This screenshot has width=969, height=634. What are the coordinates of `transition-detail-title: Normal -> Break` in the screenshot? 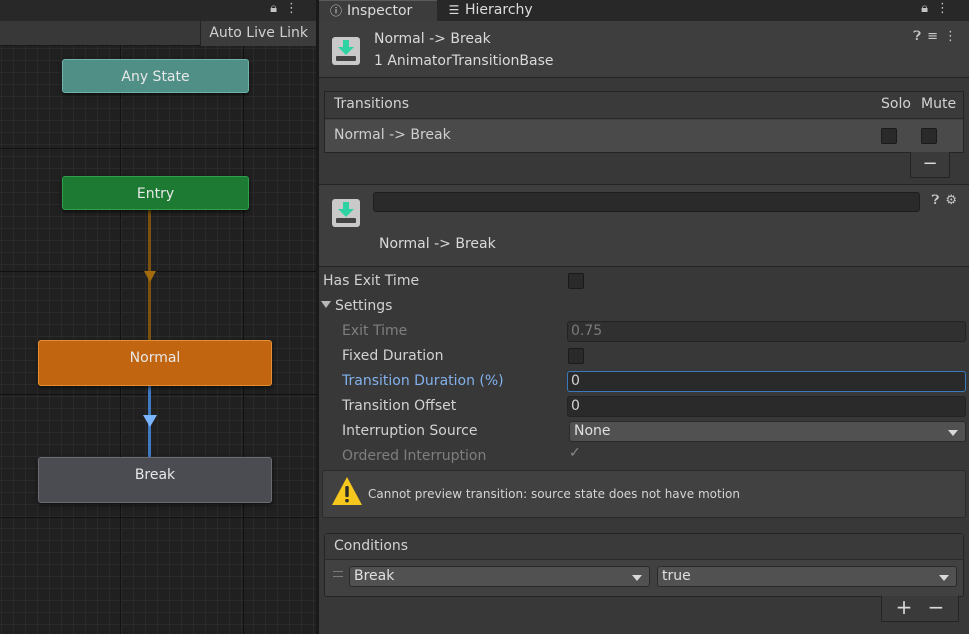 It's located at (437, 244).